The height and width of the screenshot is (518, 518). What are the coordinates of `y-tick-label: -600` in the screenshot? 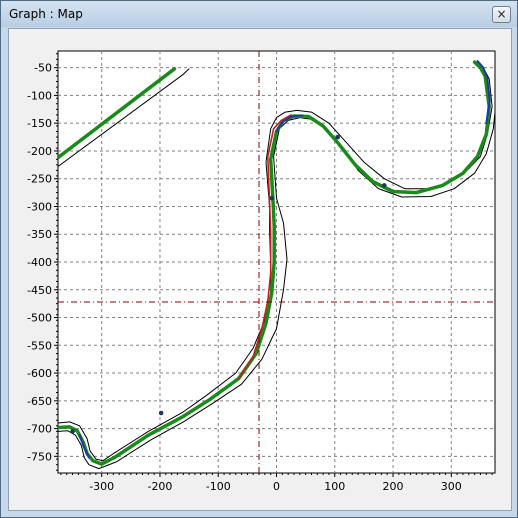 It's located at (39, 373).